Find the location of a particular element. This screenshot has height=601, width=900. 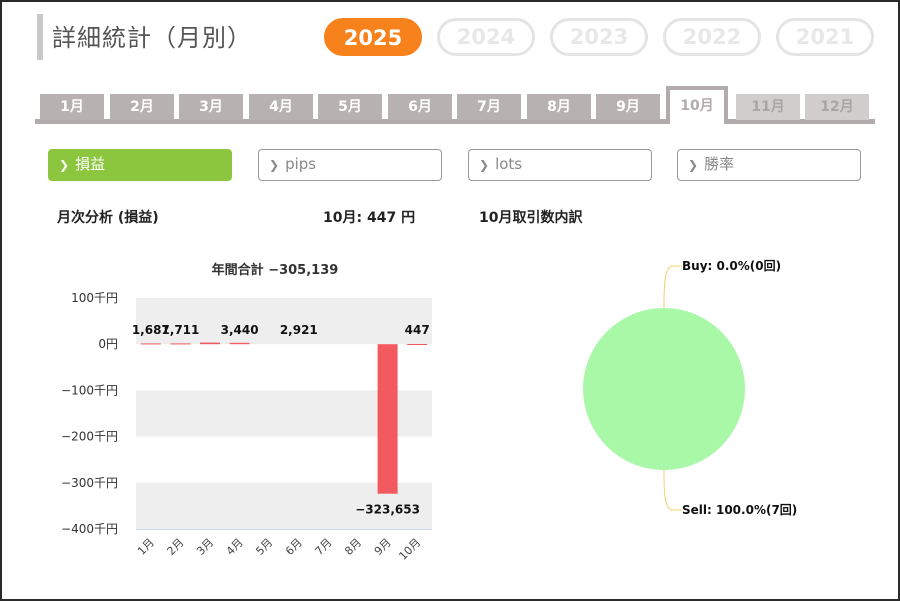

data-label: 2,921 is located at coordinates (299, 330).